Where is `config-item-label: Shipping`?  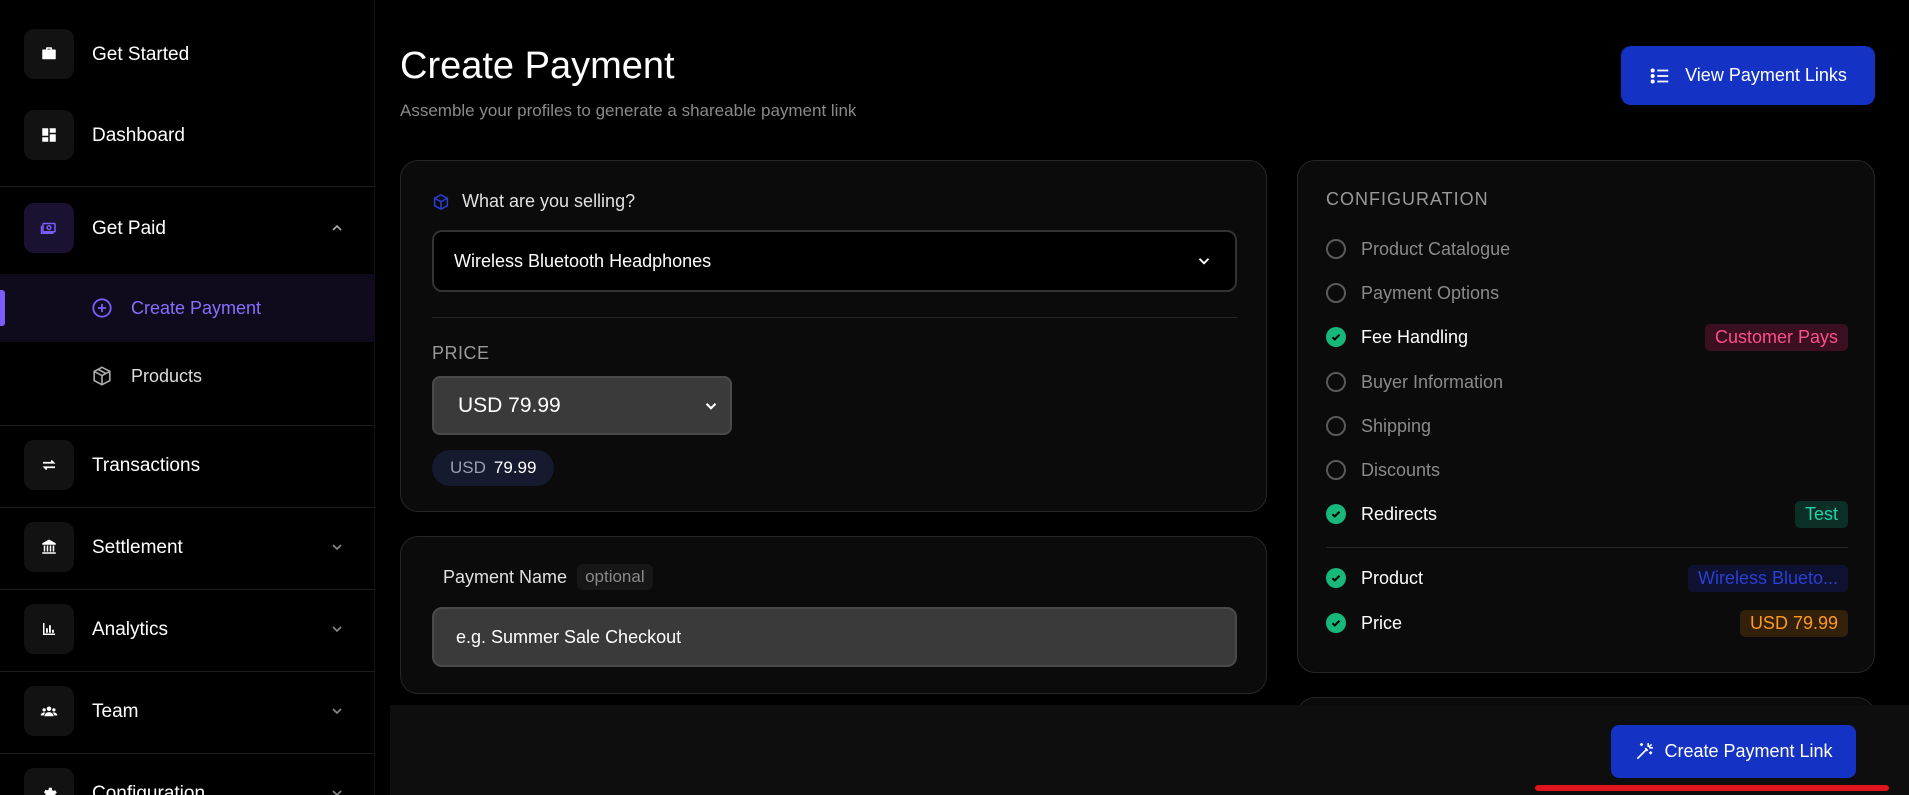
config-item-label: Shipping is located at coordinates (1396, 425).